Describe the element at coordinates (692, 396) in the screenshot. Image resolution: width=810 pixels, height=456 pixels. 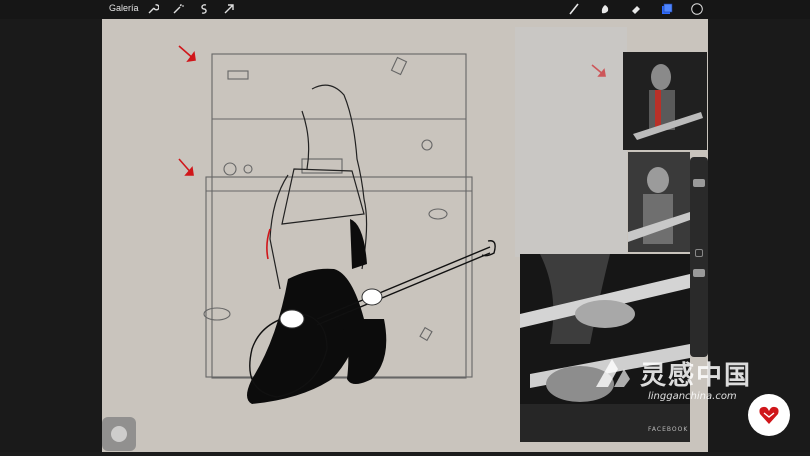
I see `watermark-url: lingganchina.com` at that location.